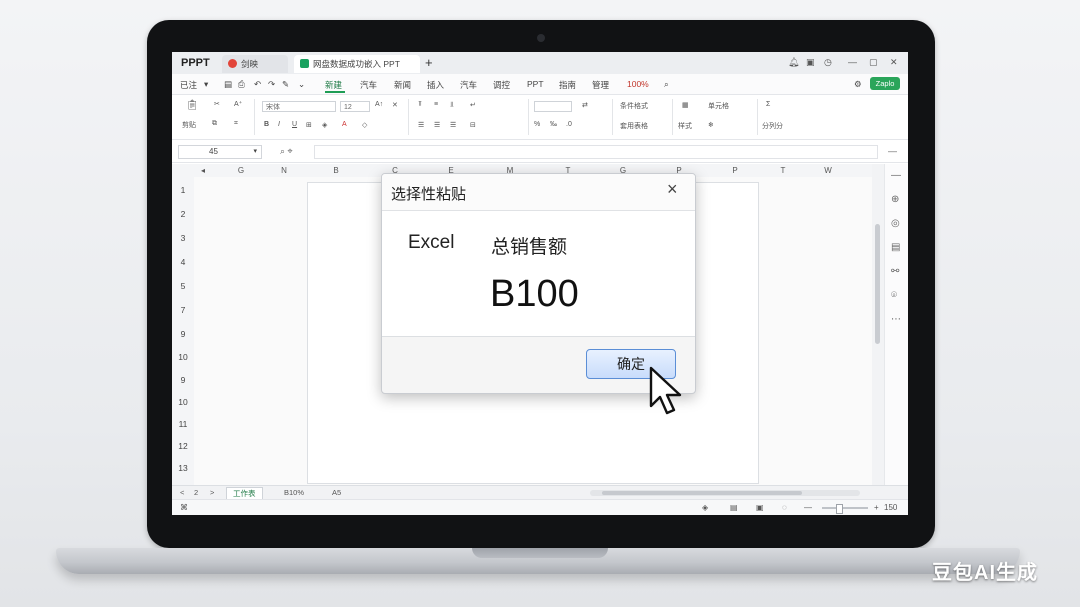 This screenshot has height=607, width=1080. What do you see at coordinates (214, 124) in the screenshot?
I see `copy-icon: ⧉` at bounding box center [214, 124].